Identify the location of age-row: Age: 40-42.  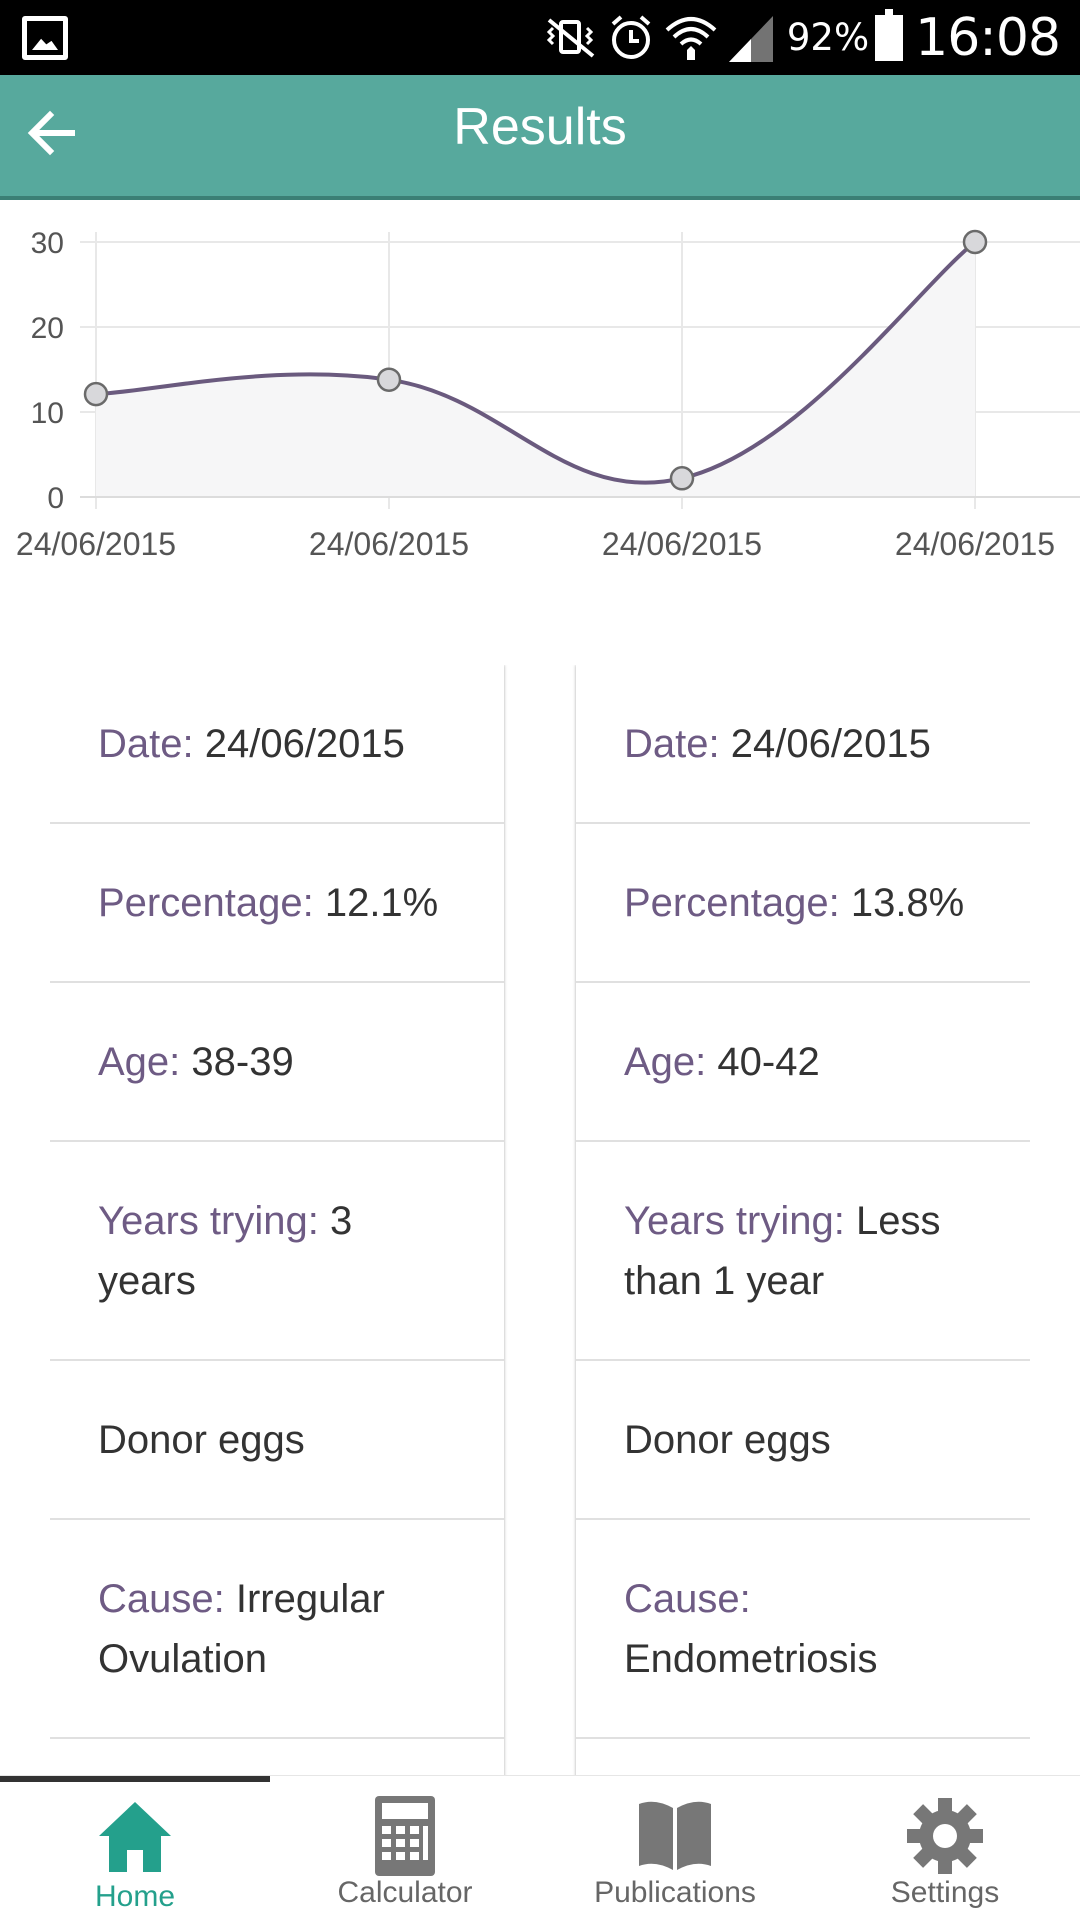
(803, 1062).